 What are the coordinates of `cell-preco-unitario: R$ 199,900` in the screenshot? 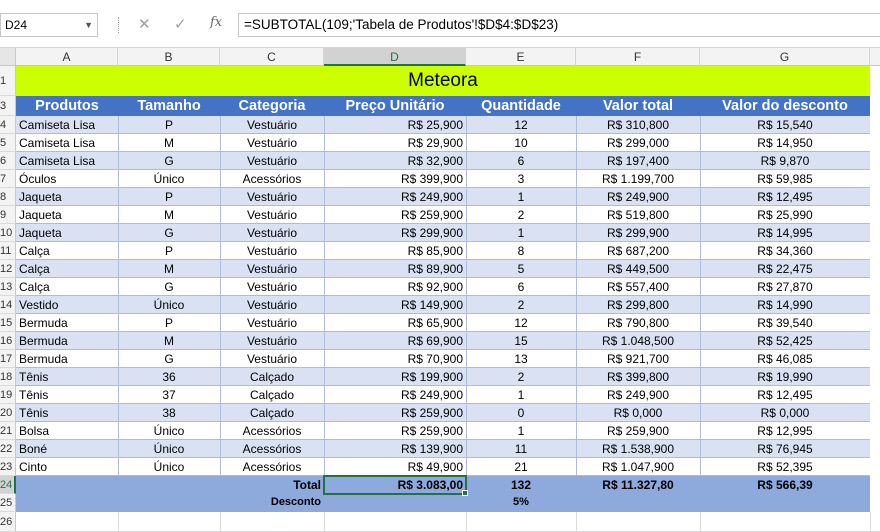 It's located at (395, 376).